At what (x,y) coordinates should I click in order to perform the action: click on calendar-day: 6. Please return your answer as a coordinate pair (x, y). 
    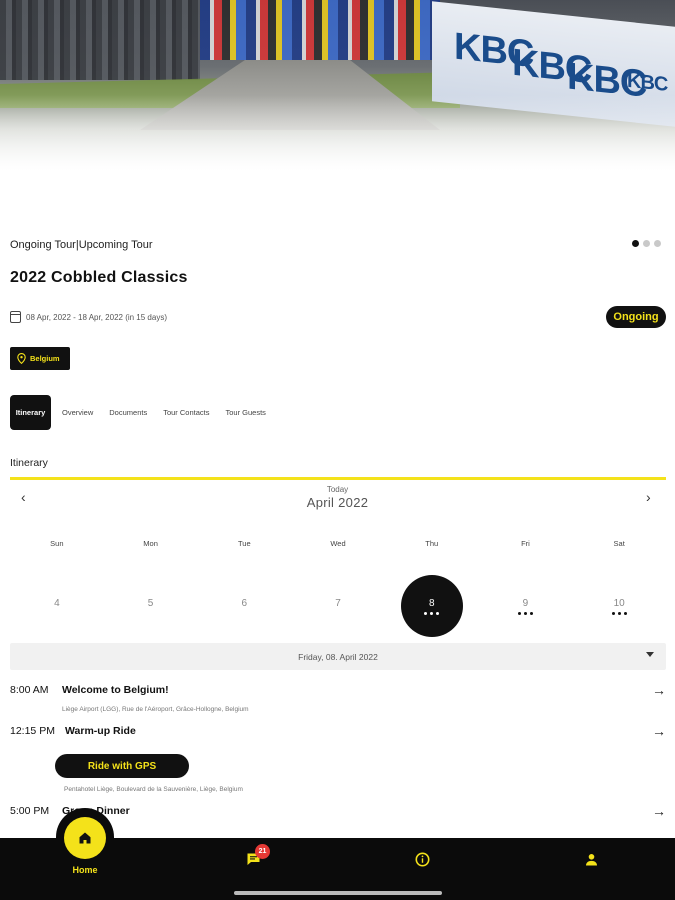
    Looking at the image, I should click on (244, 606).